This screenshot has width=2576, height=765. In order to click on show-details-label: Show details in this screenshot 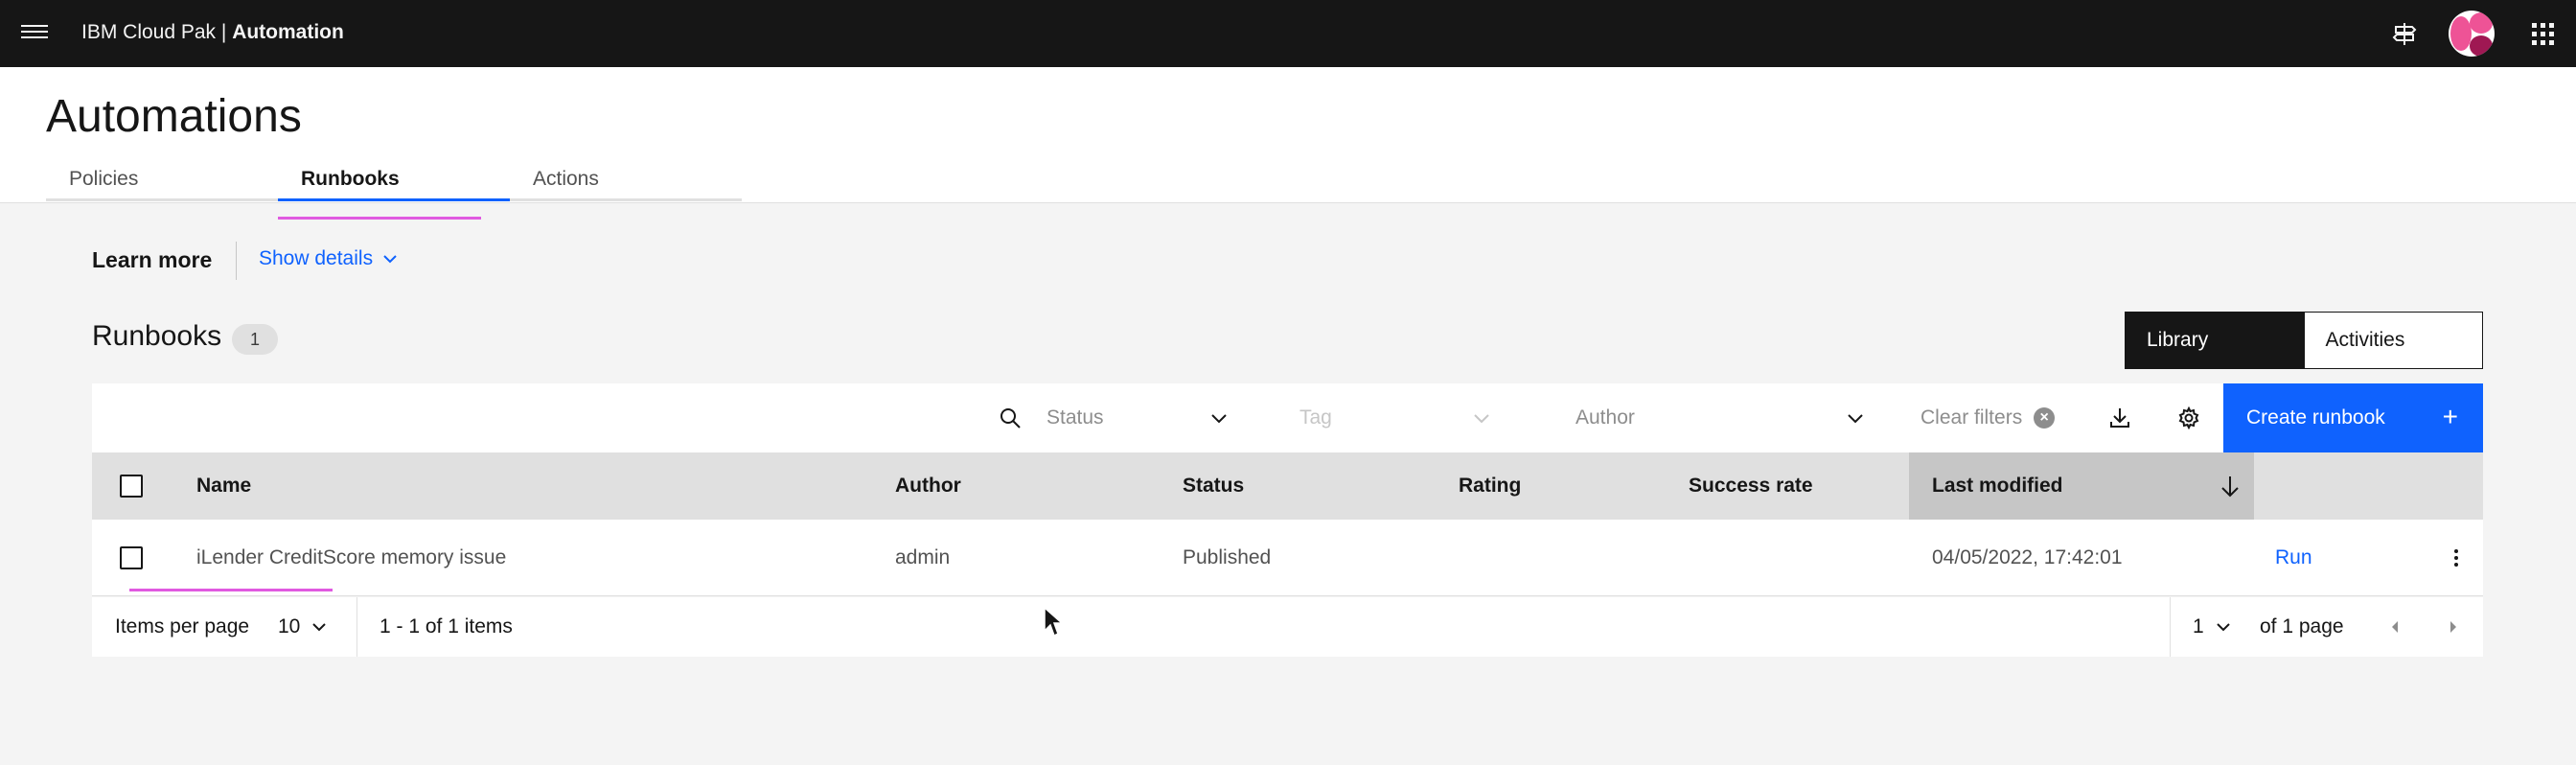, I will do `click(316, 258)`.